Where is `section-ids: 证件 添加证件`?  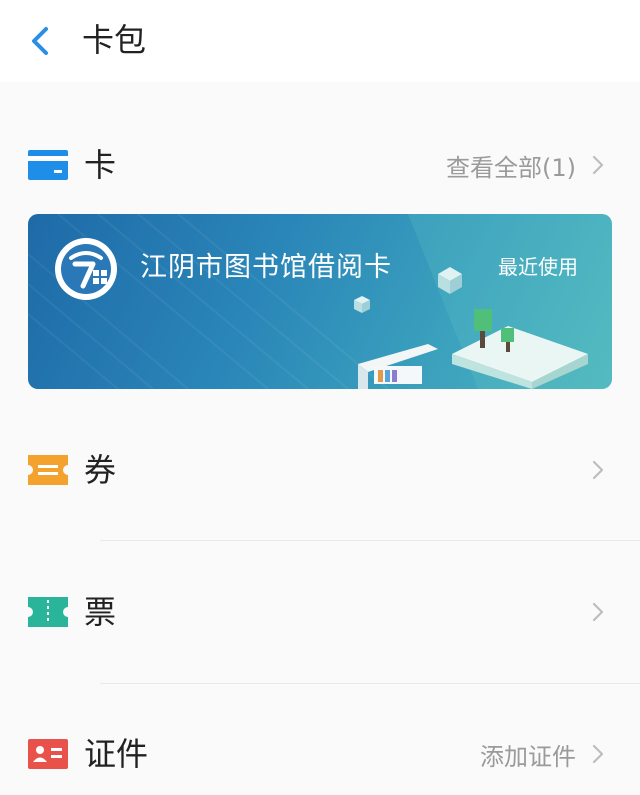 section-ids: 证件 添加证件 is located at coordinates (320, 754).